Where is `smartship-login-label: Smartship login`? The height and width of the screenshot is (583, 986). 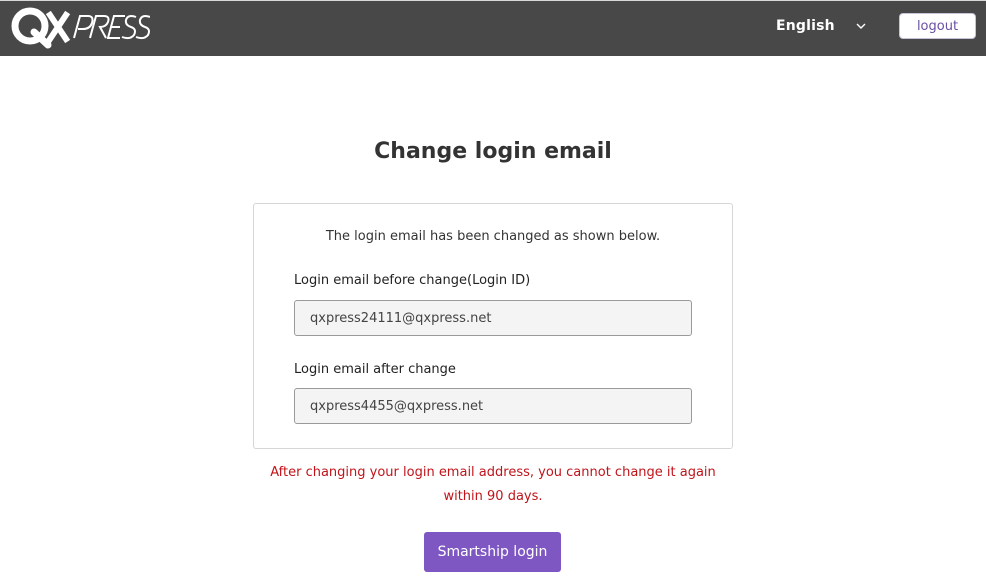 smartship-login-label: Smartship login is located at coordinates (492, 552).